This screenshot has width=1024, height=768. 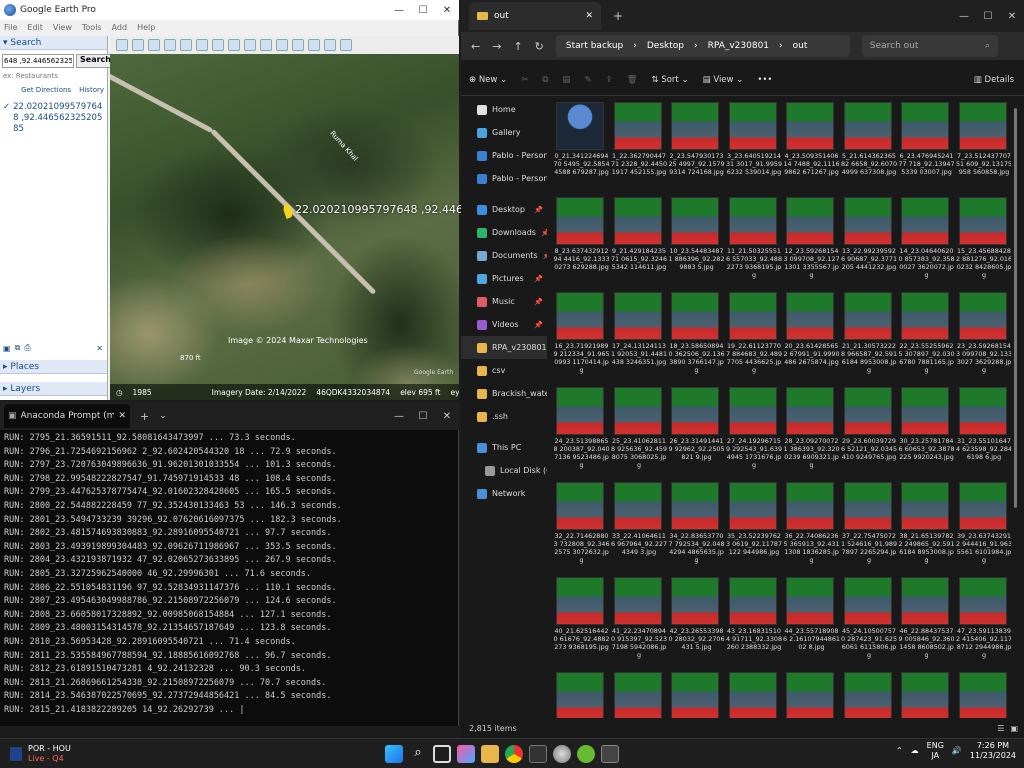 What do you see at coordinates (330, 45) in the screenshot?
I see `maps-icon` at bounding box center [330, 45].